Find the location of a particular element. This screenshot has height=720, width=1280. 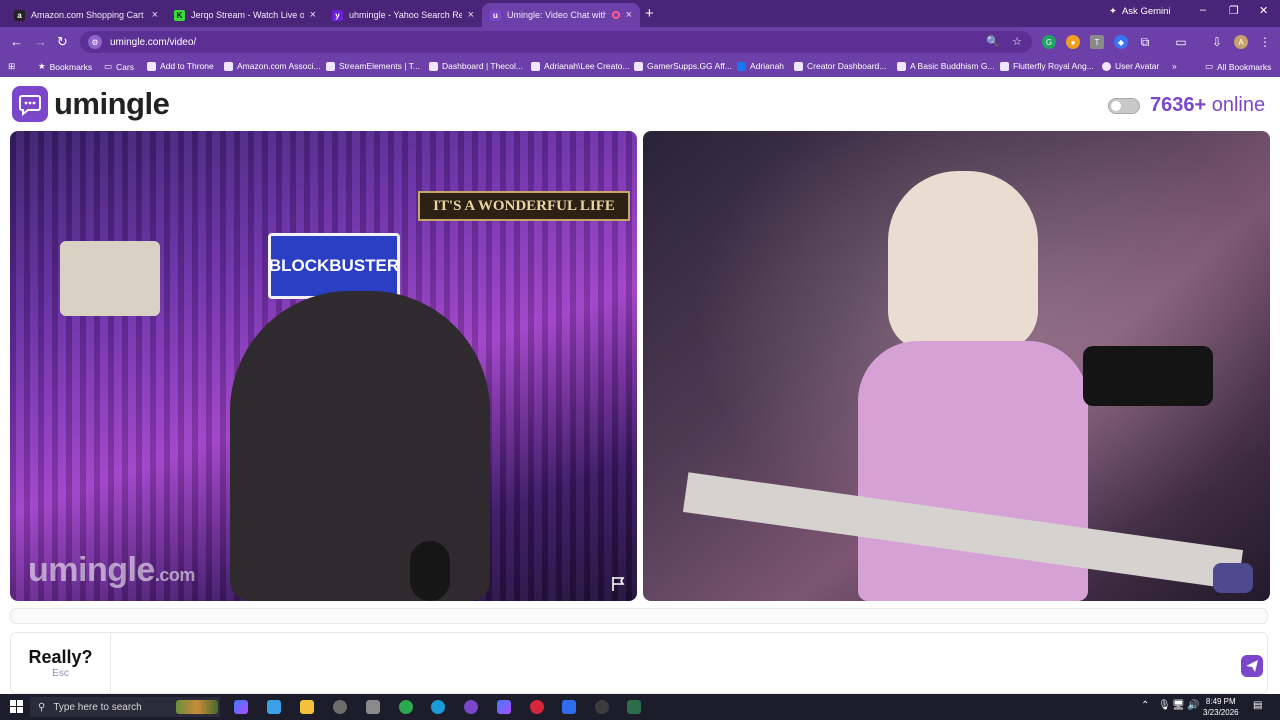

bookmark-label: Add to Throne is located at coordinates (187, 66).